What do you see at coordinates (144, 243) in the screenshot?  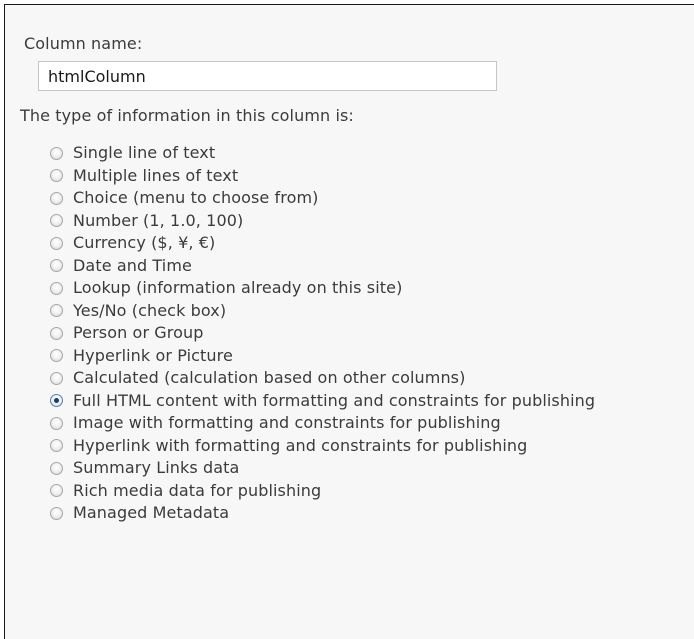 I see `column-type-option-label: Currency ($, ¥, €)` at bounding box center [144, 243].